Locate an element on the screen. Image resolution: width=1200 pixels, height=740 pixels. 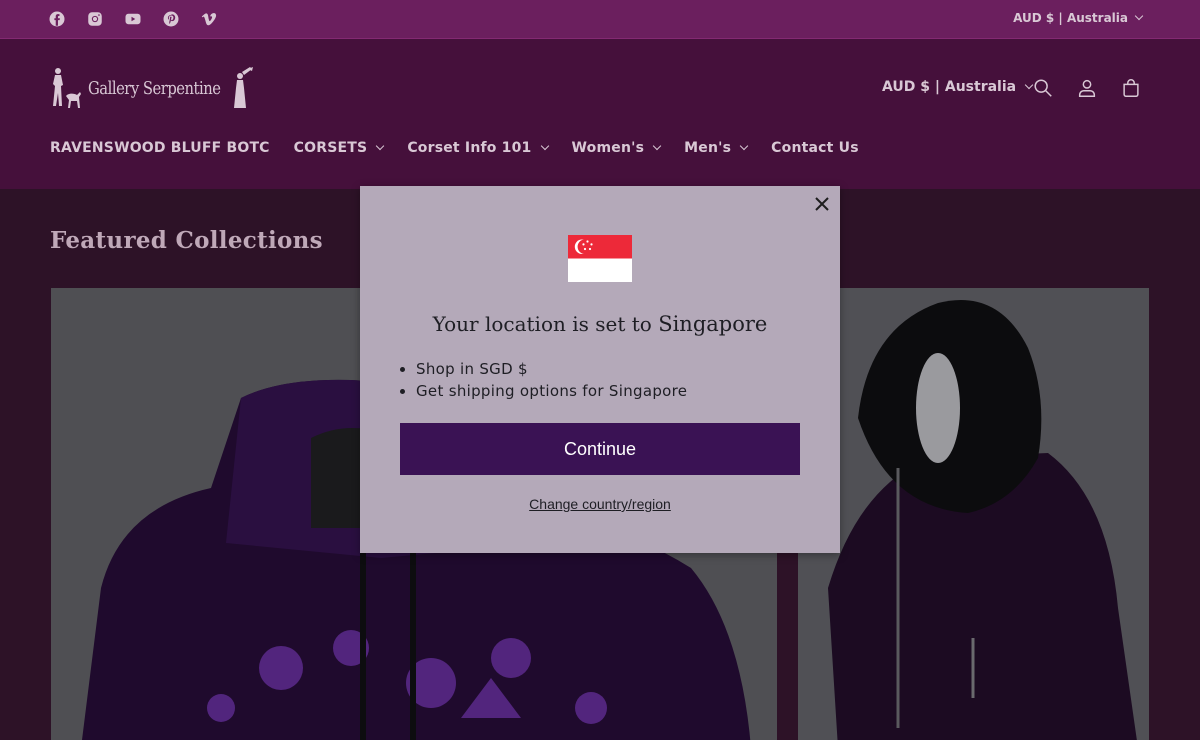
continue-button: Continue is located at coordinates (600, 449).